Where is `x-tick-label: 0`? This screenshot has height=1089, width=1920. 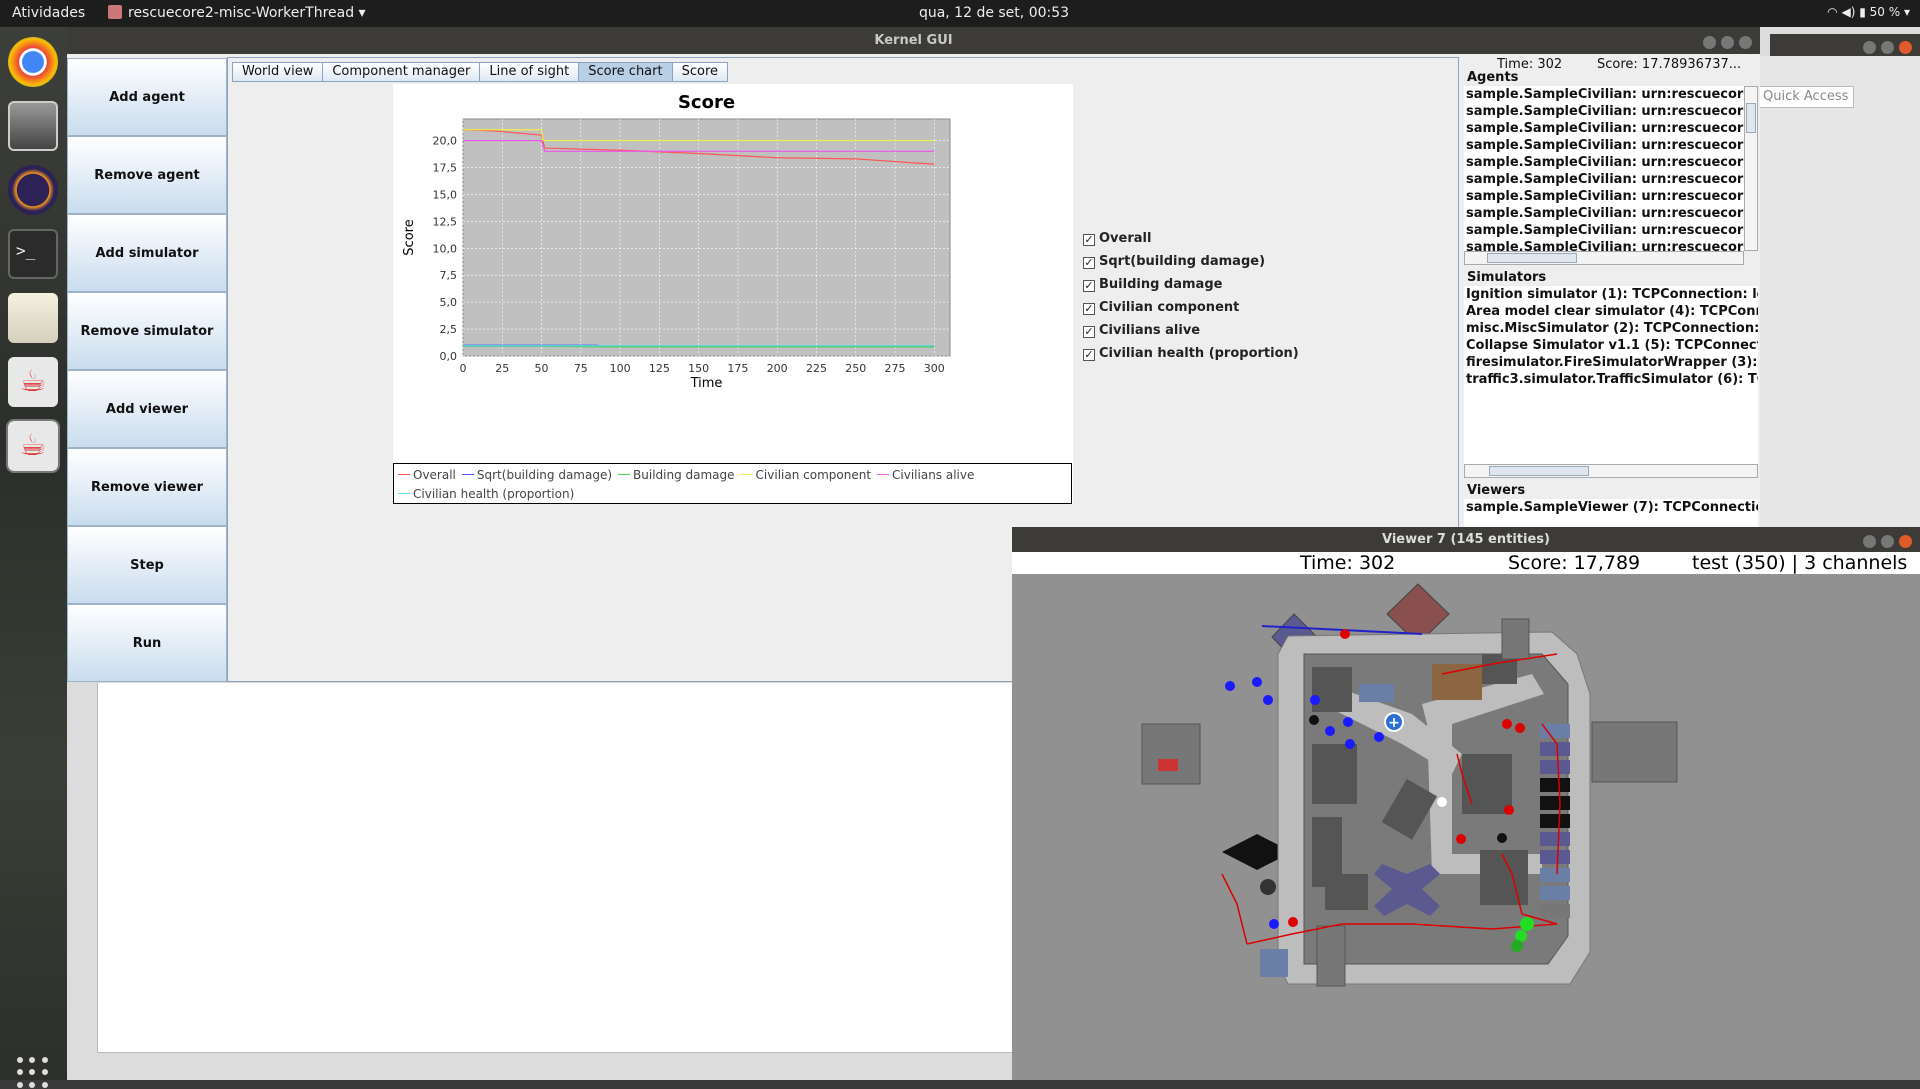
x-tick-label: 0 is located at coordinates (463, 368).